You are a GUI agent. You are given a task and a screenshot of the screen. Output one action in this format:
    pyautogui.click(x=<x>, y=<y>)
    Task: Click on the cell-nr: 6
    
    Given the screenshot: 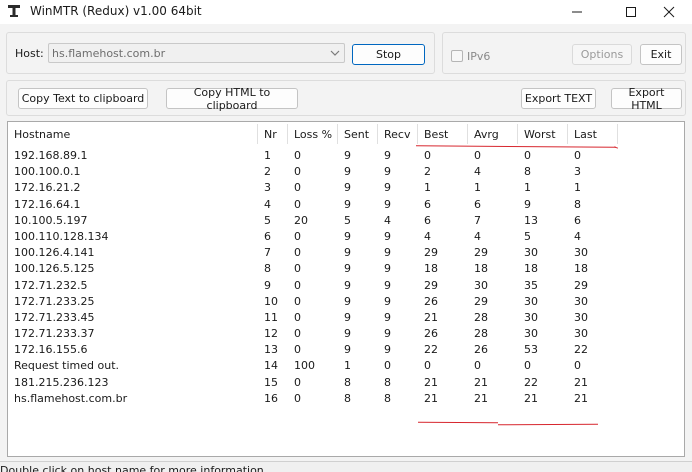 What is the action you would take?
    pyautogui.click(x=267, y=236)
    